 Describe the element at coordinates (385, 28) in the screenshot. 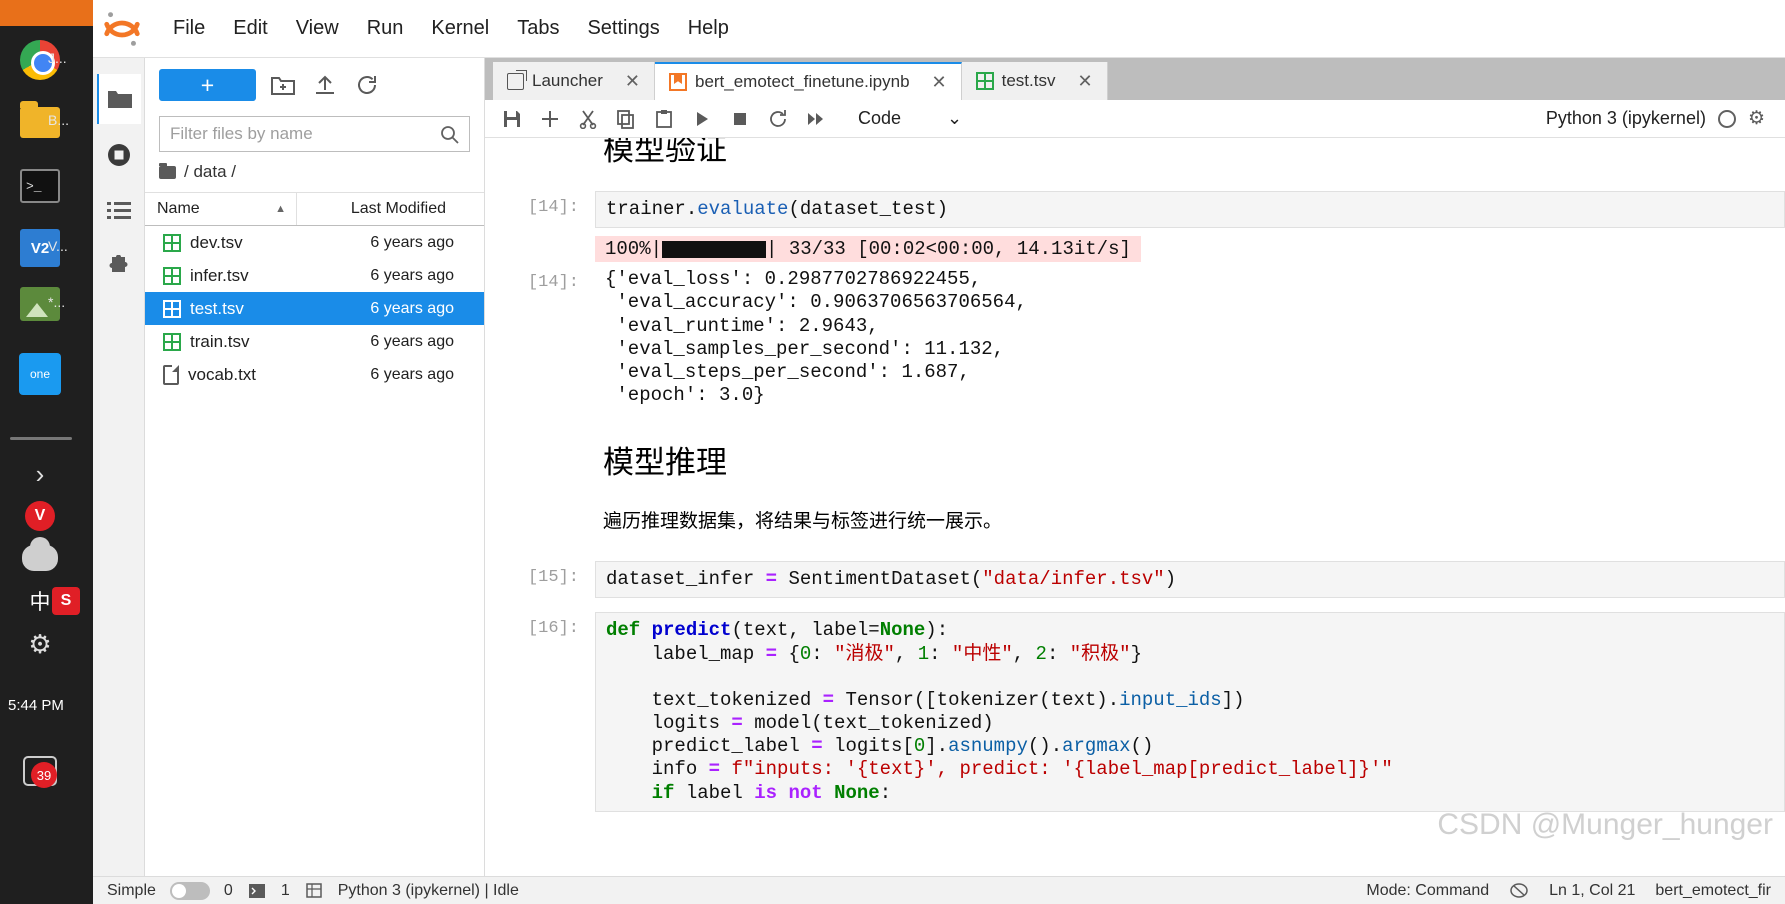

I see `menu-run: Run` at that location.